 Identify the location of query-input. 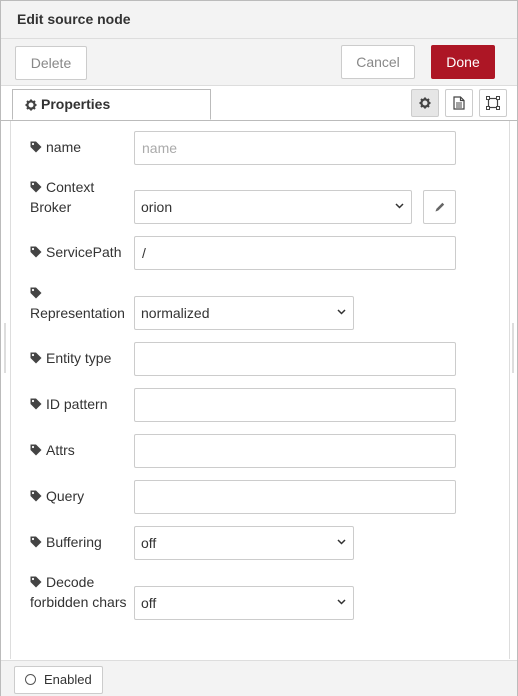
(295, 497).